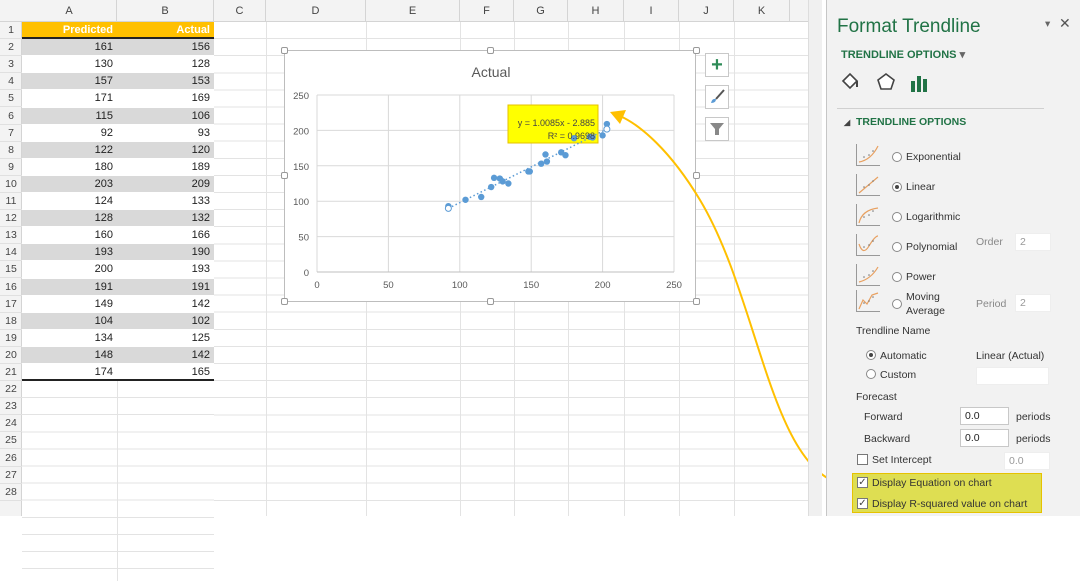 Image resolution: width=1080 pixels, height=581 pixels. Describe the element at coordinates (920, 83) in the screenshot. I see `trendline-options-icon` at that location.